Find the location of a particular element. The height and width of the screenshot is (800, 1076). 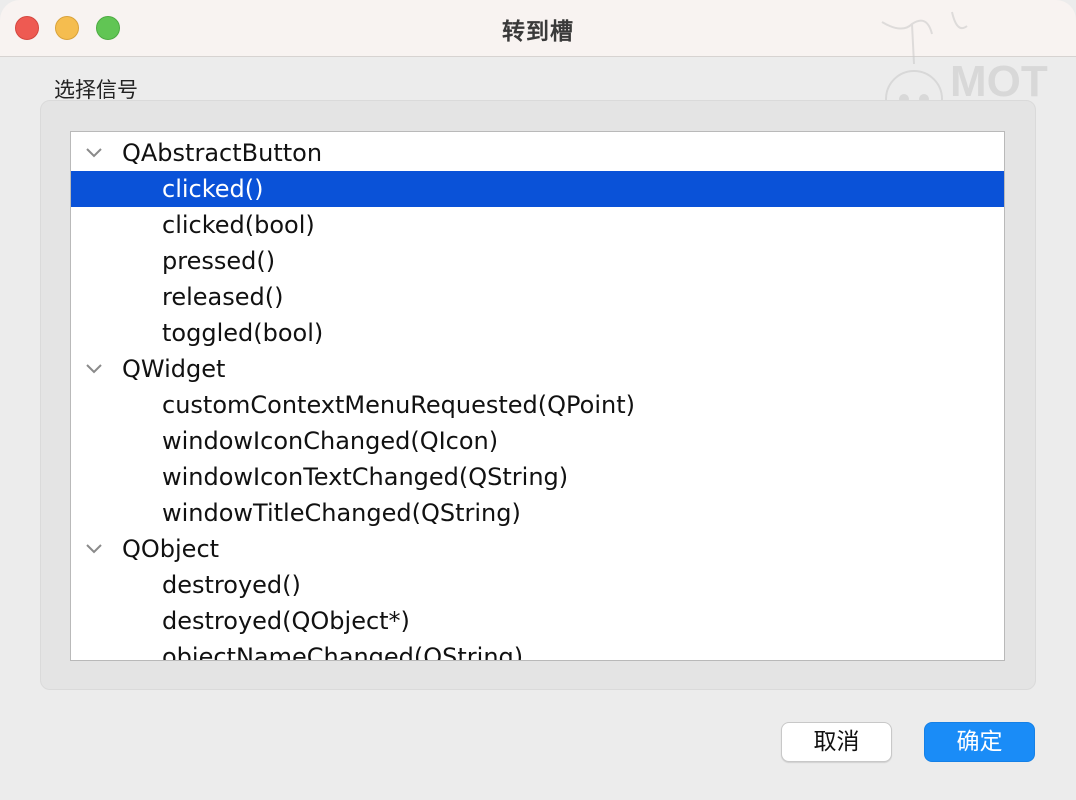

tree-row-label: clicked(bool) is located at coordinates (238, 225).